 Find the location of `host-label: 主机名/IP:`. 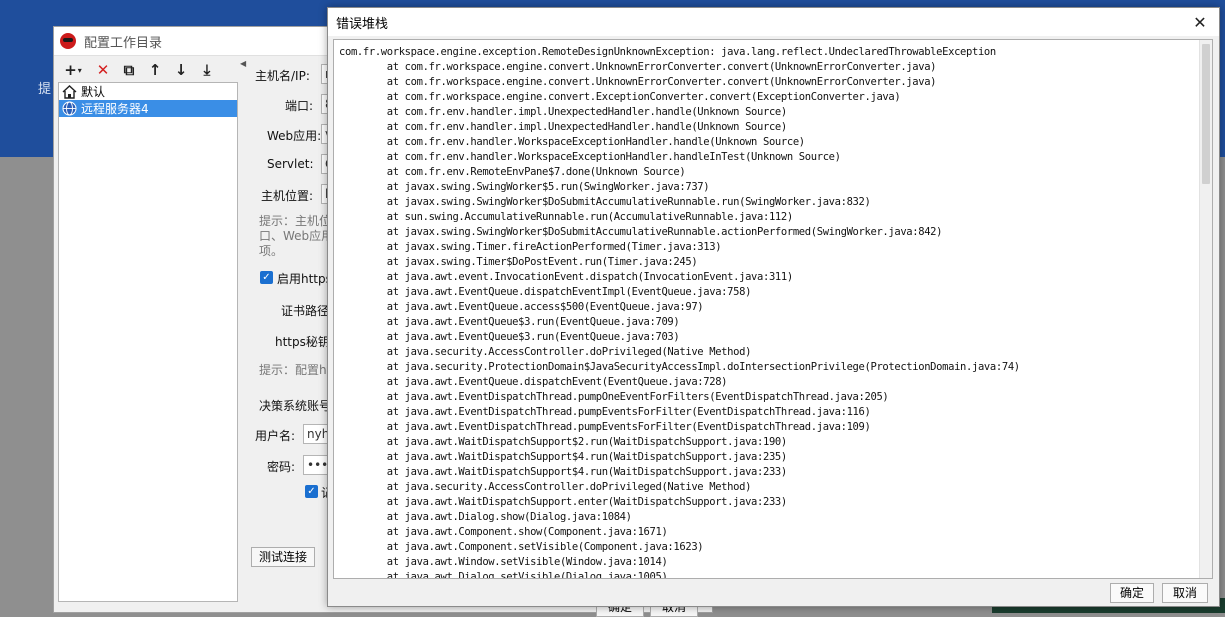

host-label: 主机名/IP: is located at coordinates (282, 76).